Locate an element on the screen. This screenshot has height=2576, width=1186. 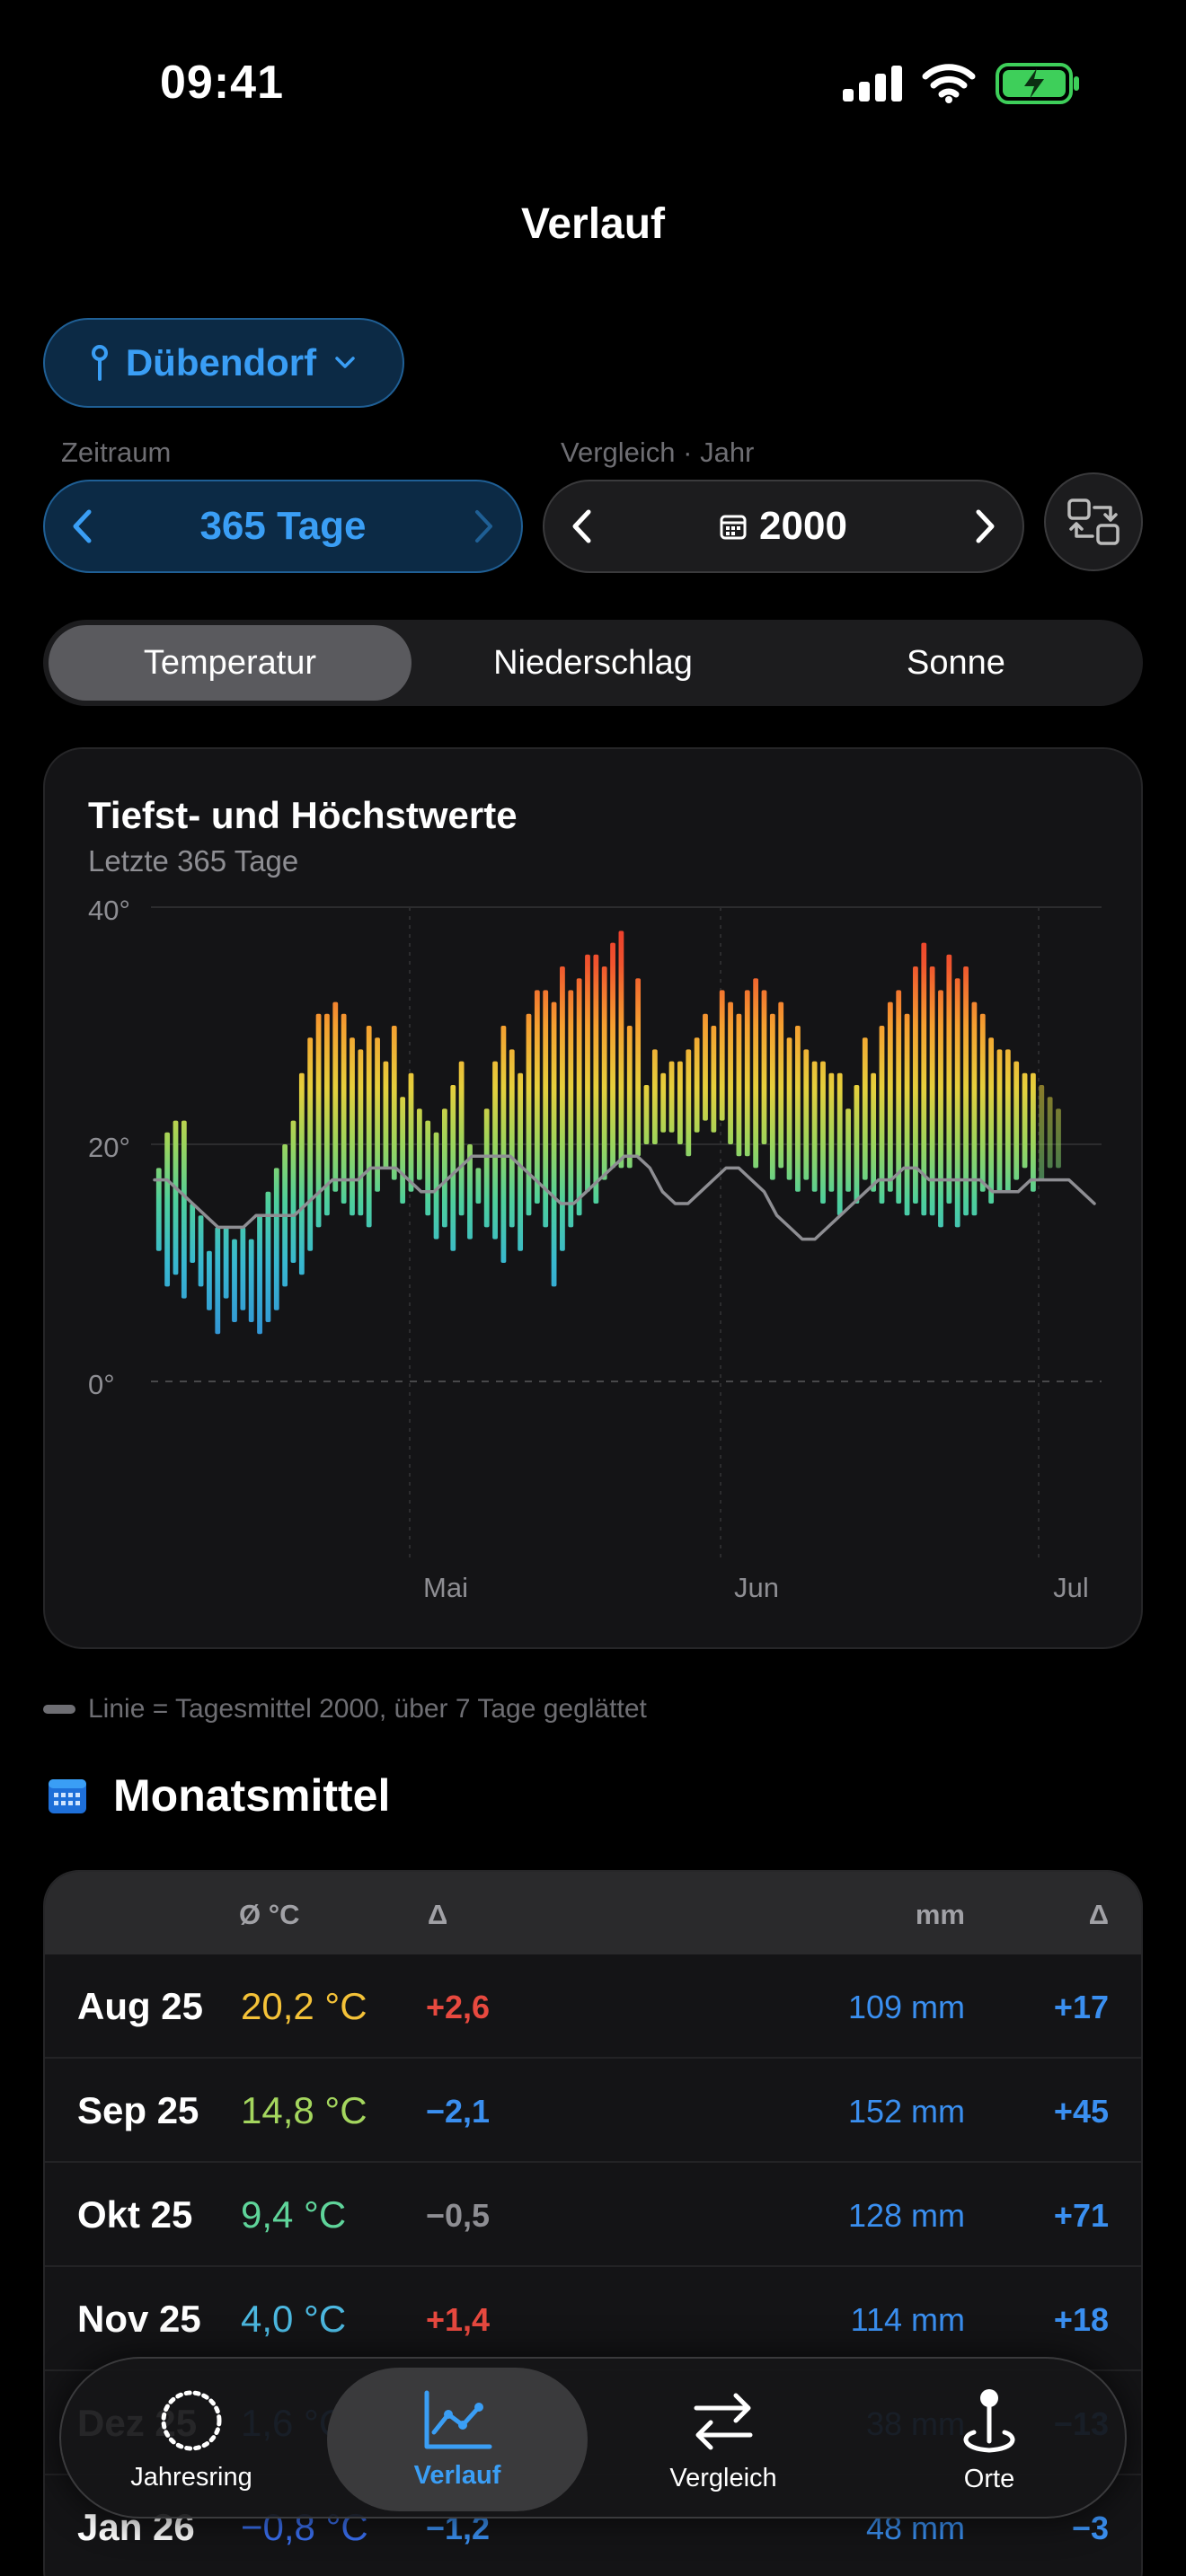
table-row: Sep 25 14,8 °C −2,1 152 mm +45 is located at coordinates (593, 2111).